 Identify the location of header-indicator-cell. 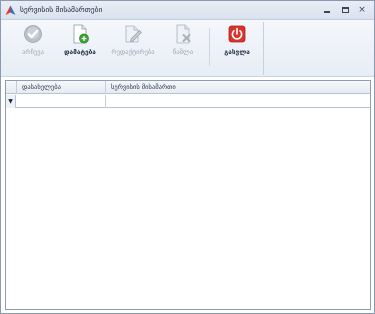
(11, 87).